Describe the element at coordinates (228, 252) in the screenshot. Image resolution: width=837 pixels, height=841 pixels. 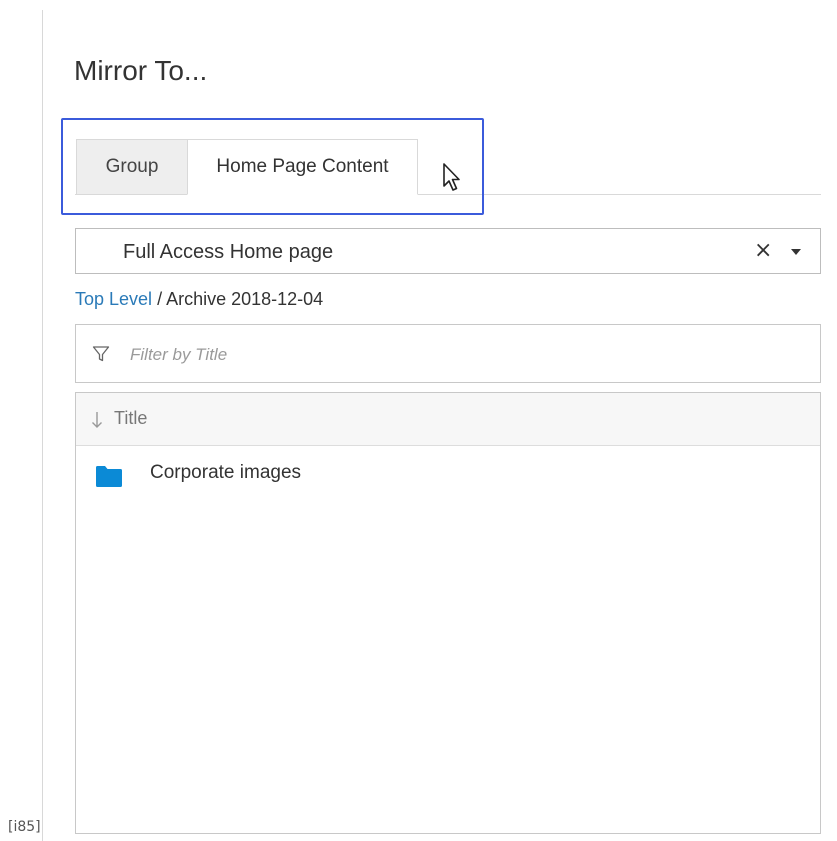
I see `select-value: Full Access Home page` at that location.